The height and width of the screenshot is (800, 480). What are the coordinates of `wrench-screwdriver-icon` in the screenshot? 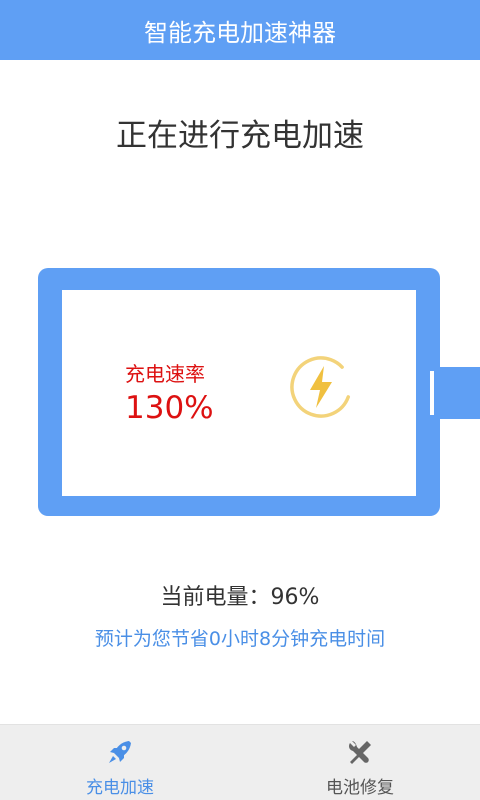 It's located at (360, 752).